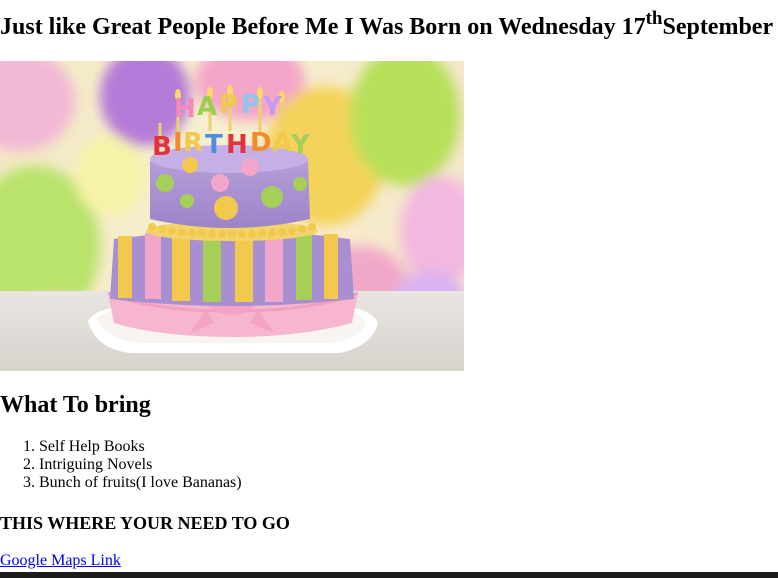 This screenshot has width=778, height=578. I want to click on svg-text: R, so click(193, 143).